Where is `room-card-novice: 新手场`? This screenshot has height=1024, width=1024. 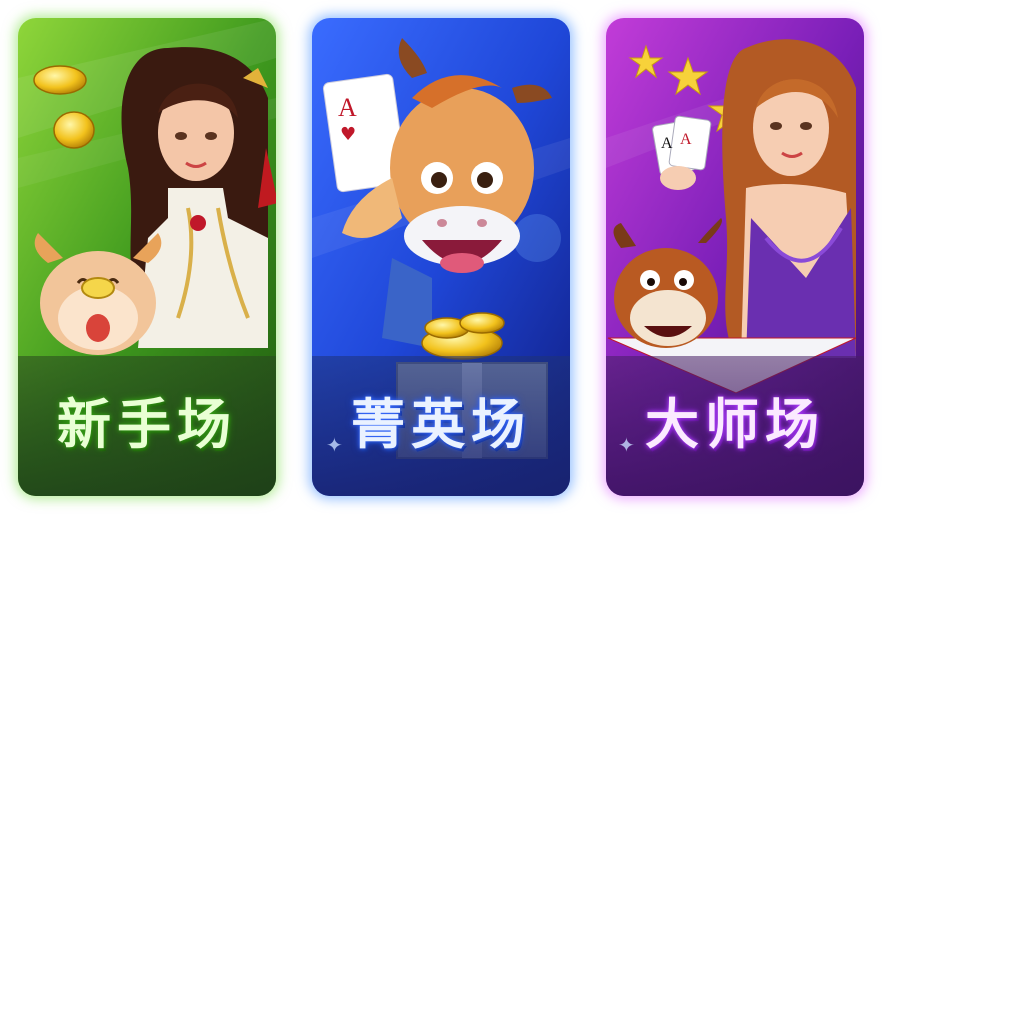 room-card-novice: 新手场 is located at coordinates (147, 257).